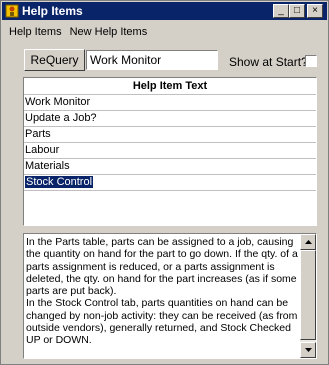 The width and height of the screenshot is (329, 365). What do you see at coordinates (170, 119) in the screenshot?
I see `list-item: Update a Job?` at bounding box center [170, 119].